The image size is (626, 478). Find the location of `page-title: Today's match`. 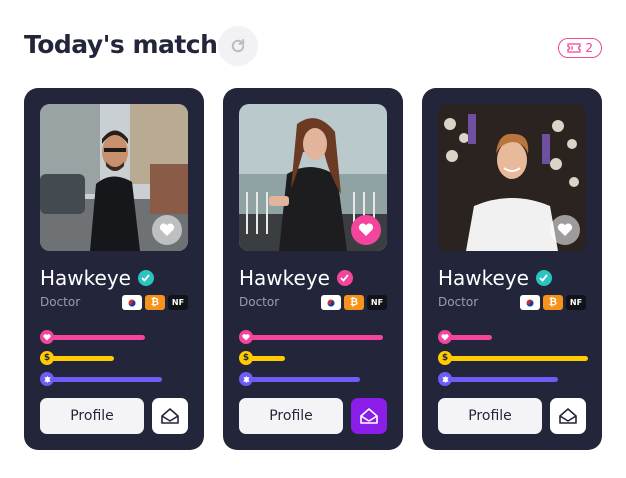

page-title: Today's match is located at coordinates (121, 44).